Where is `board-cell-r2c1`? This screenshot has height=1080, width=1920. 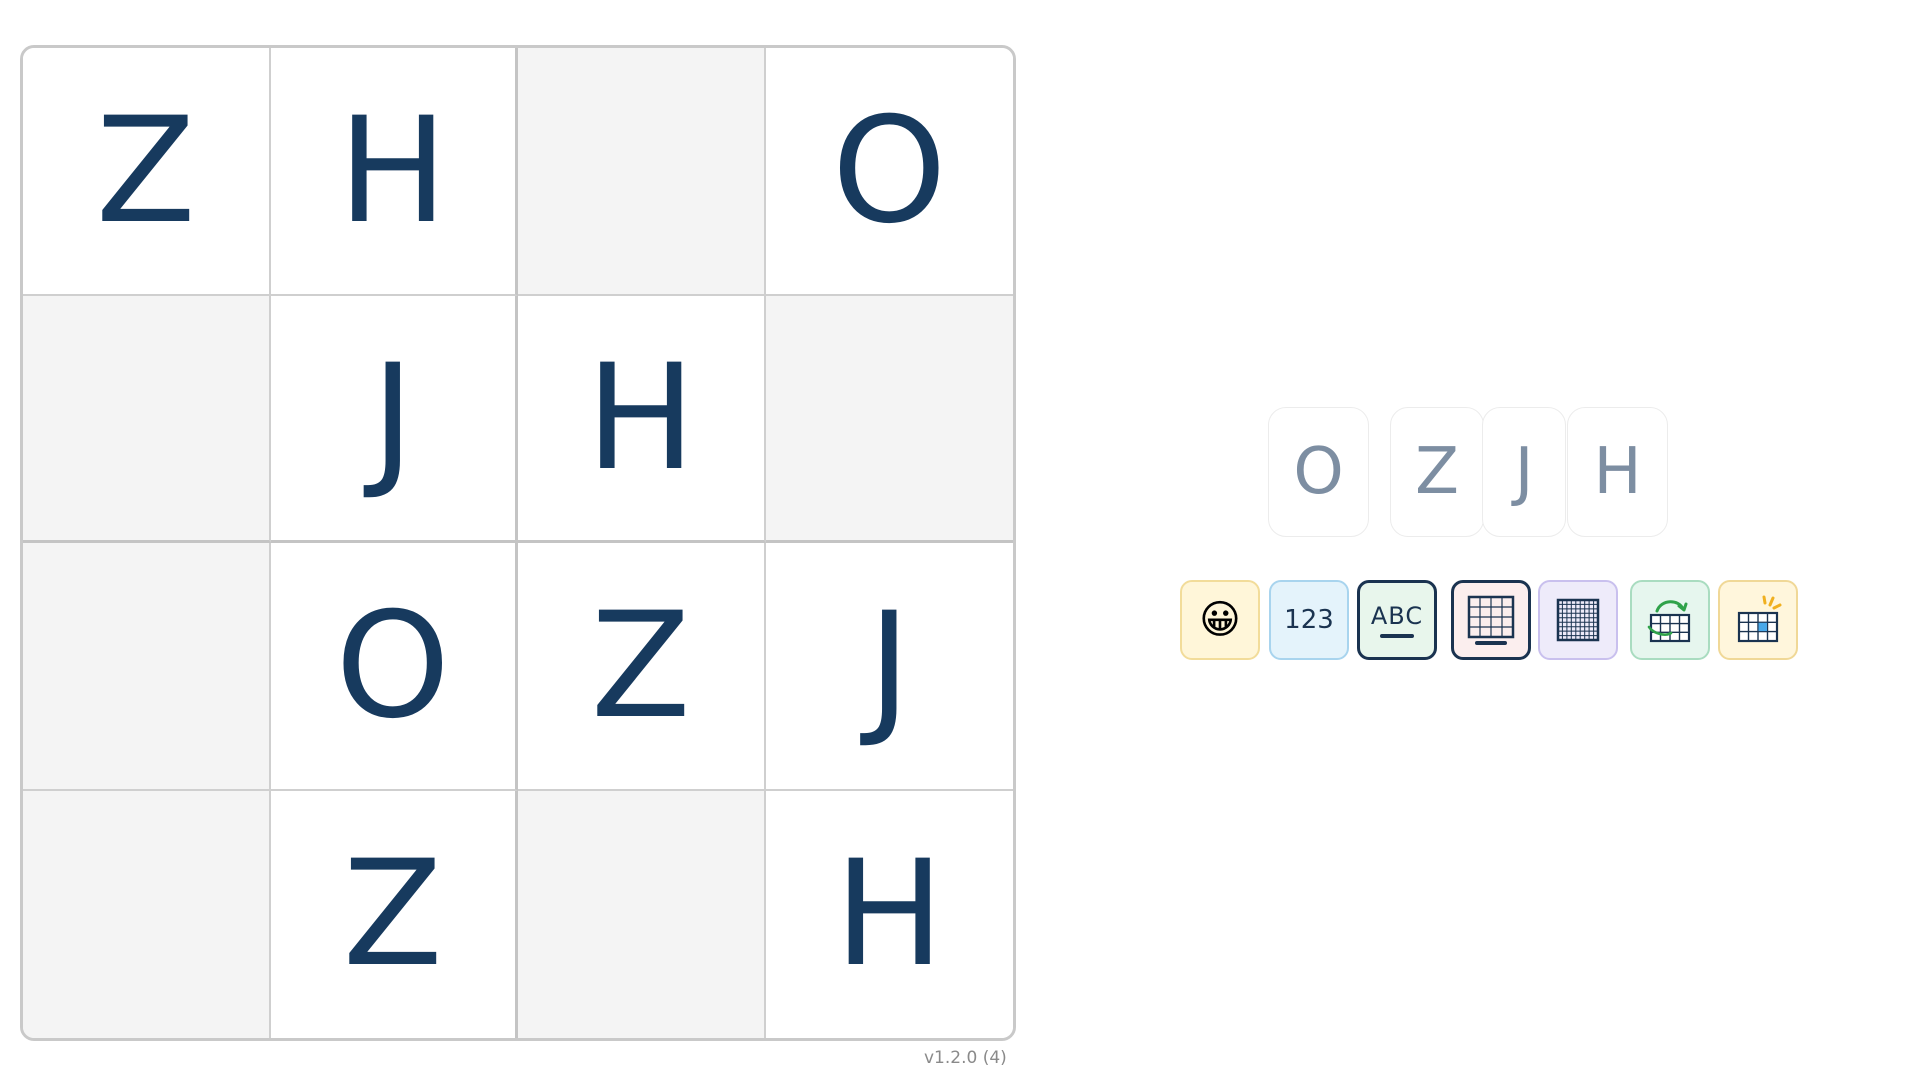
board-cell-r2c1 is located at coordinates (147, 419).